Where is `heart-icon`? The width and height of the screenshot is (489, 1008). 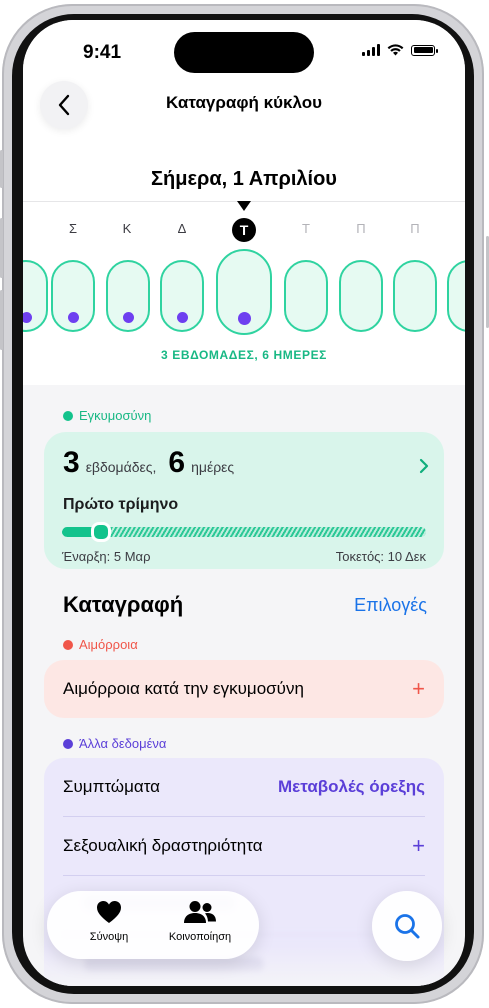 heart-icon is located at coordinates (109, 912).